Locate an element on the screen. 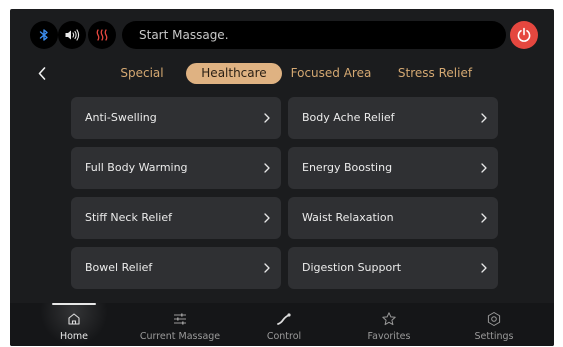 The image size is (563, 347). nav-favorites: Favorites is located at coordinates (389, 324).